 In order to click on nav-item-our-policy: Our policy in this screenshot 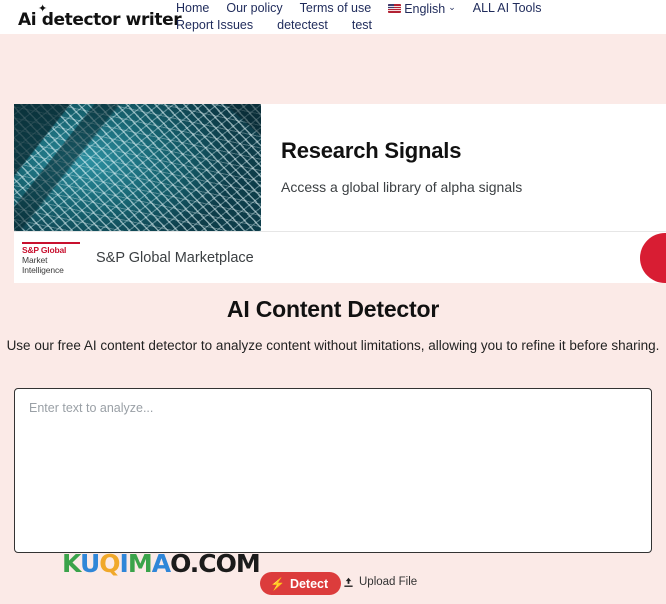, I will do `click(254, 8)`.